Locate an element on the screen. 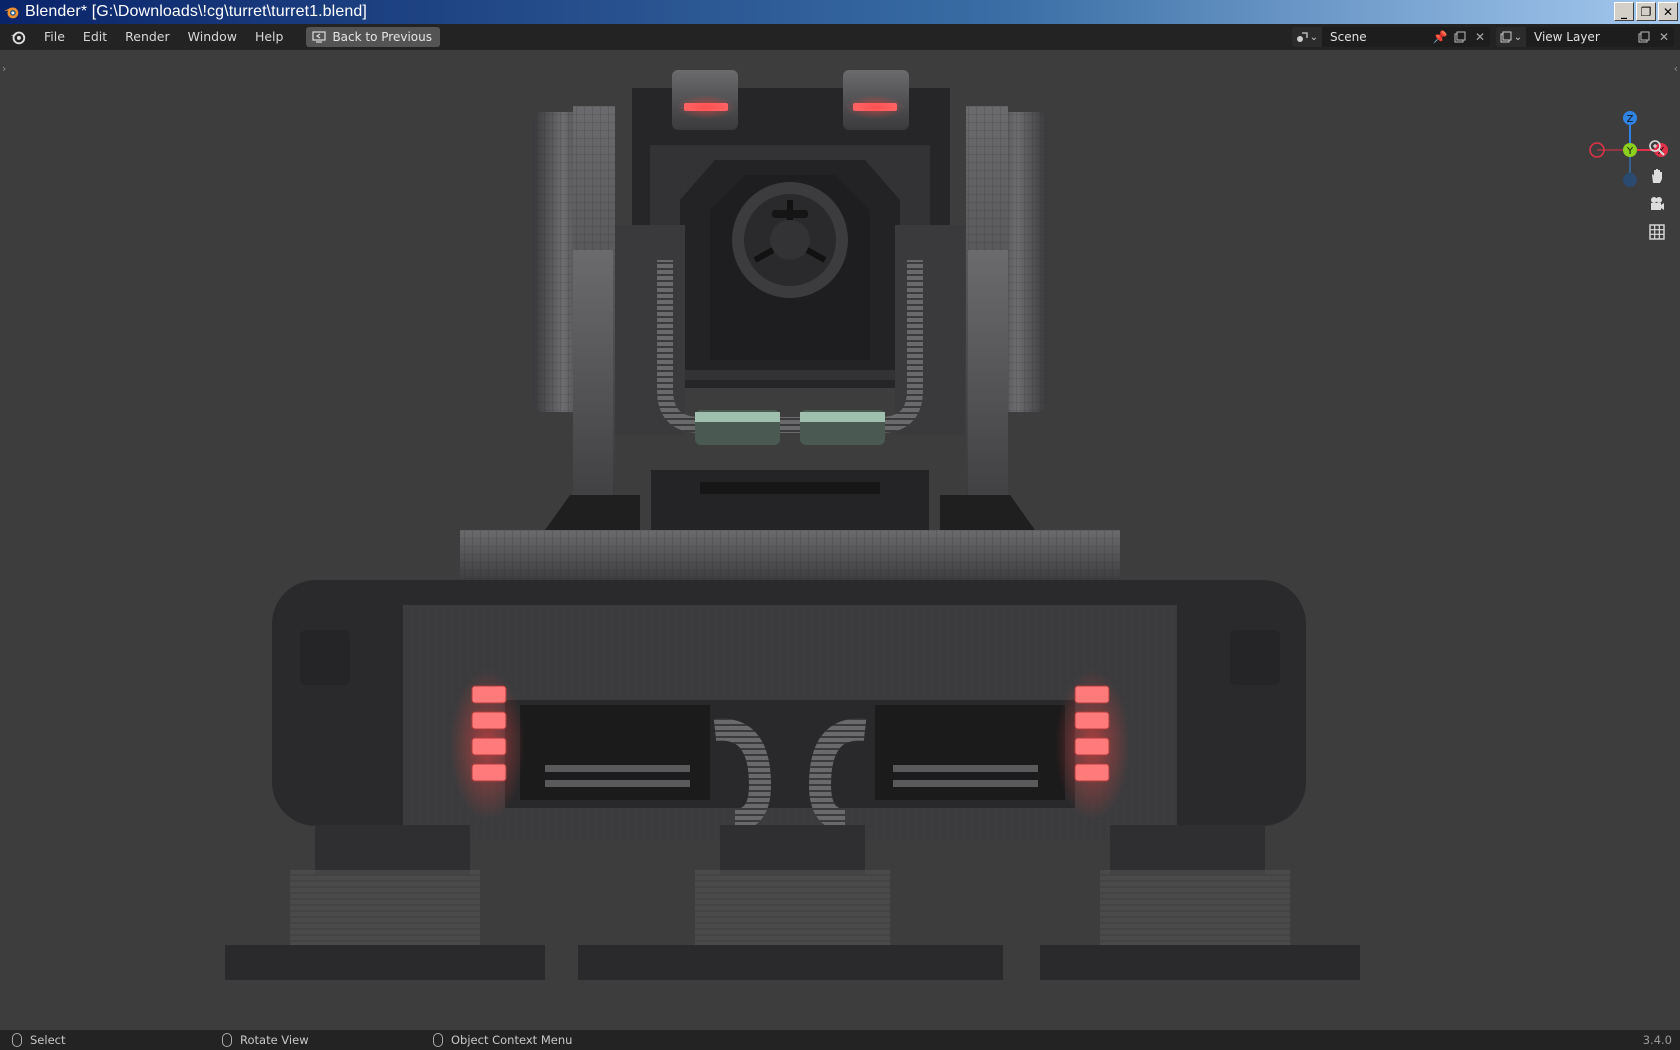 The width and height of the screenshot is (1680, 1050). render-layers-icon: ⌄ is located at coordinates (1511, 37).